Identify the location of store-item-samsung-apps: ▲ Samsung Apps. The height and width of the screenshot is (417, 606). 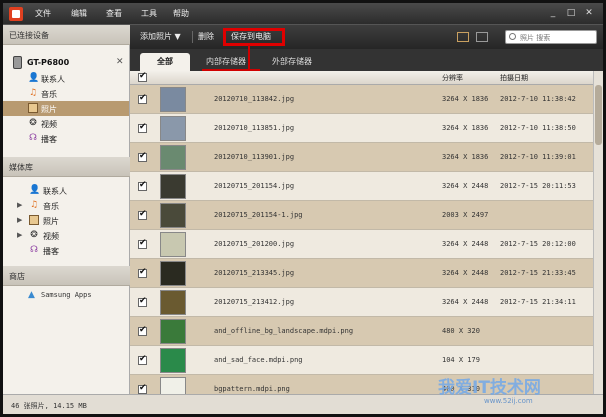
(66, 295).